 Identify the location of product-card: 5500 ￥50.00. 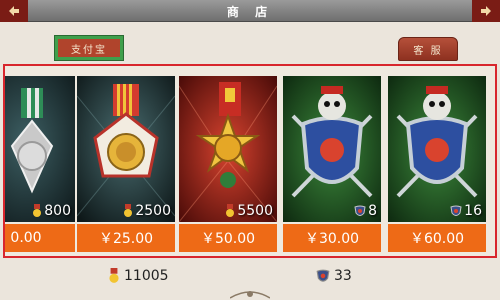
(228, 164).